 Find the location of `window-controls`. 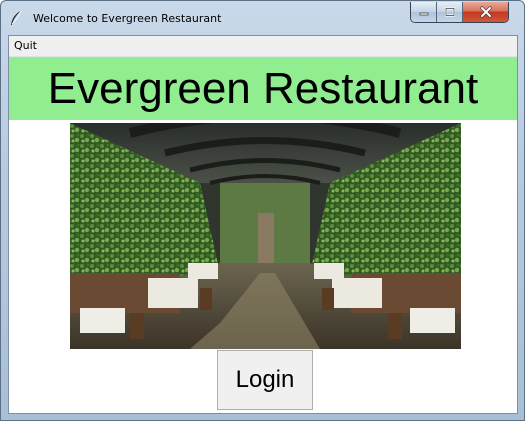

window-controls is located at coordinates (459, 12).